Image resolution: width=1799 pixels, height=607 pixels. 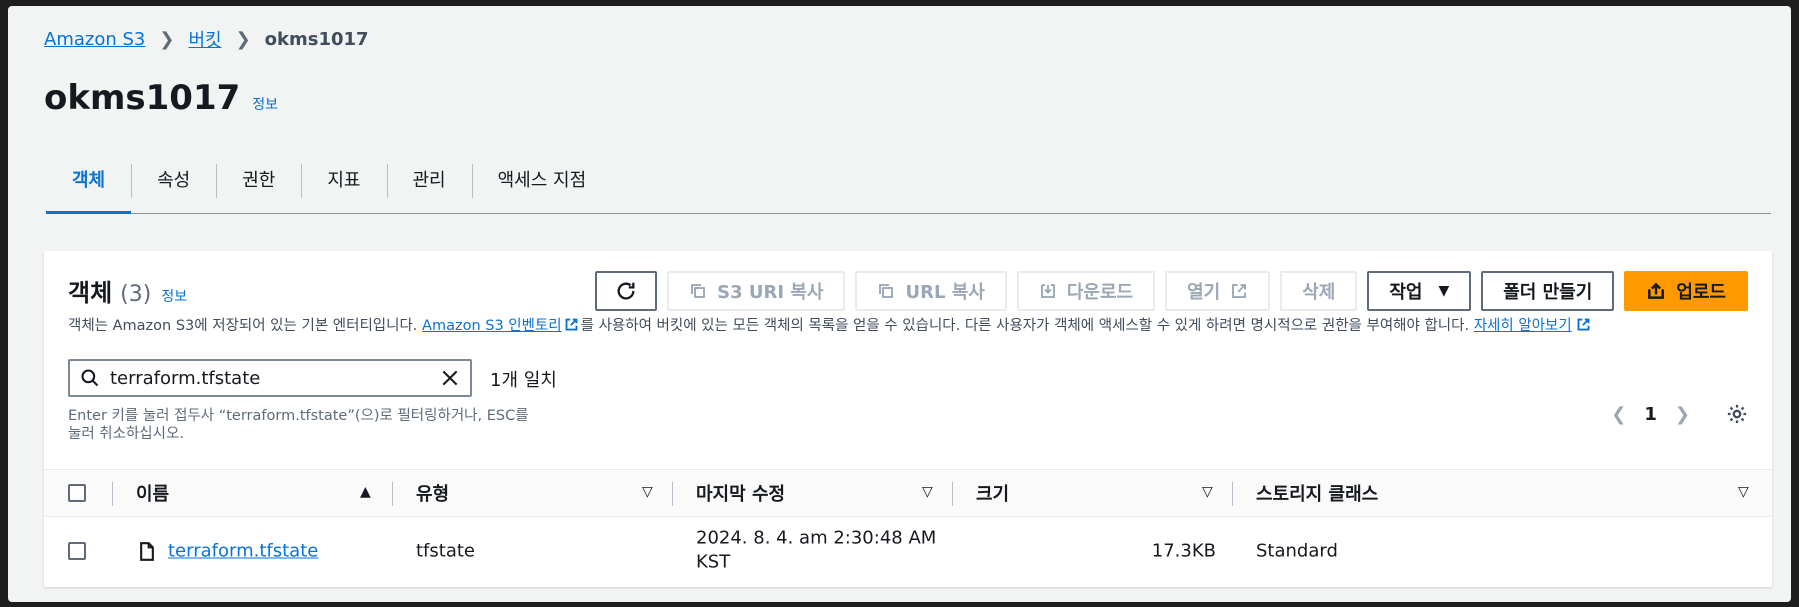 What do you see at coordinates (450, 378) in the screenshot?
I see `clear-icon` at bounding box center [450, 378].